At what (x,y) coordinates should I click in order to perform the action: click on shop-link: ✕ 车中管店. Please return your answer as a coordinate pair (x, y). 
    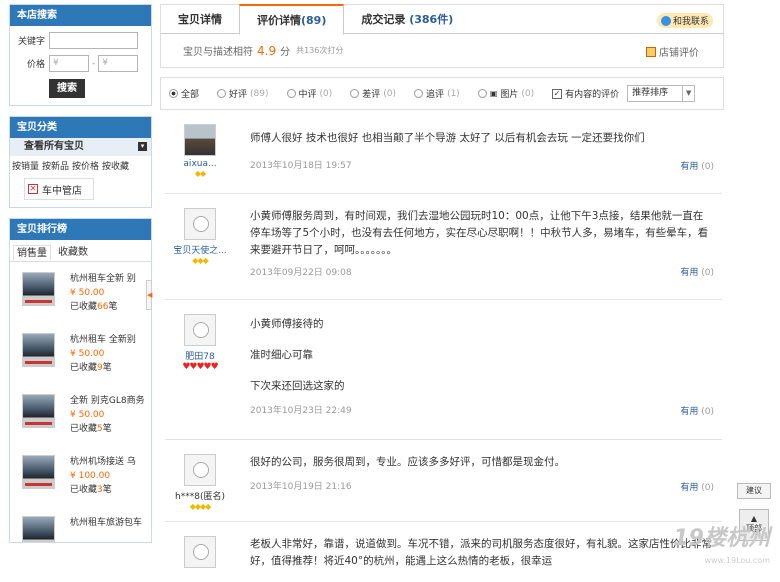
    Looking at the image, I should click on (59, 189).